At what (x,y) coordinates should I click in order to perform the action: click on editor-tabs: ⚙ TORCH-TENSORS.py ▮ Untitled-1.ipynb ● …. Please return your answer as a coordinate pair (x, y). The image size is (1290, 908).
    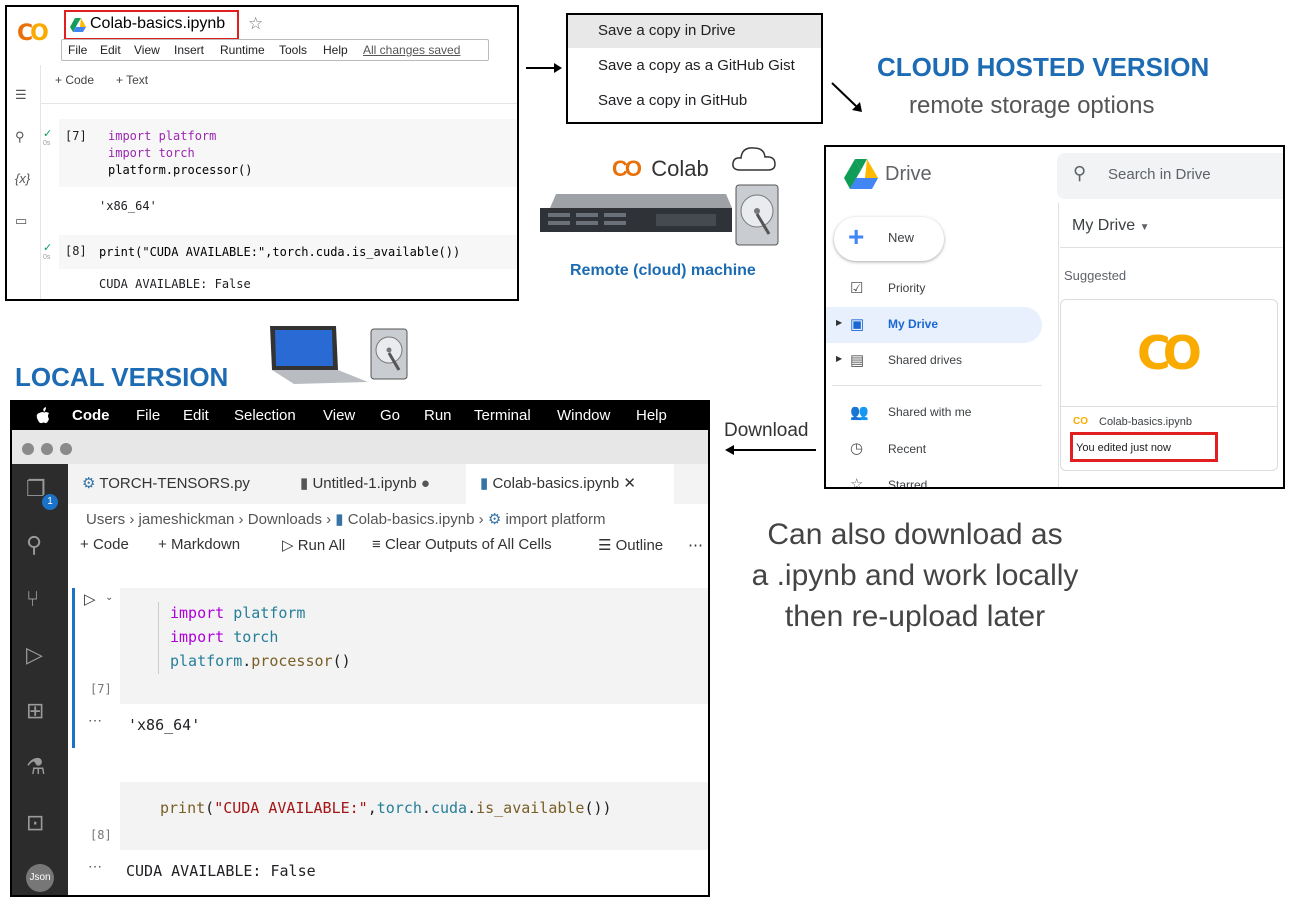
    Looking at the image, I should click on (388, 484).